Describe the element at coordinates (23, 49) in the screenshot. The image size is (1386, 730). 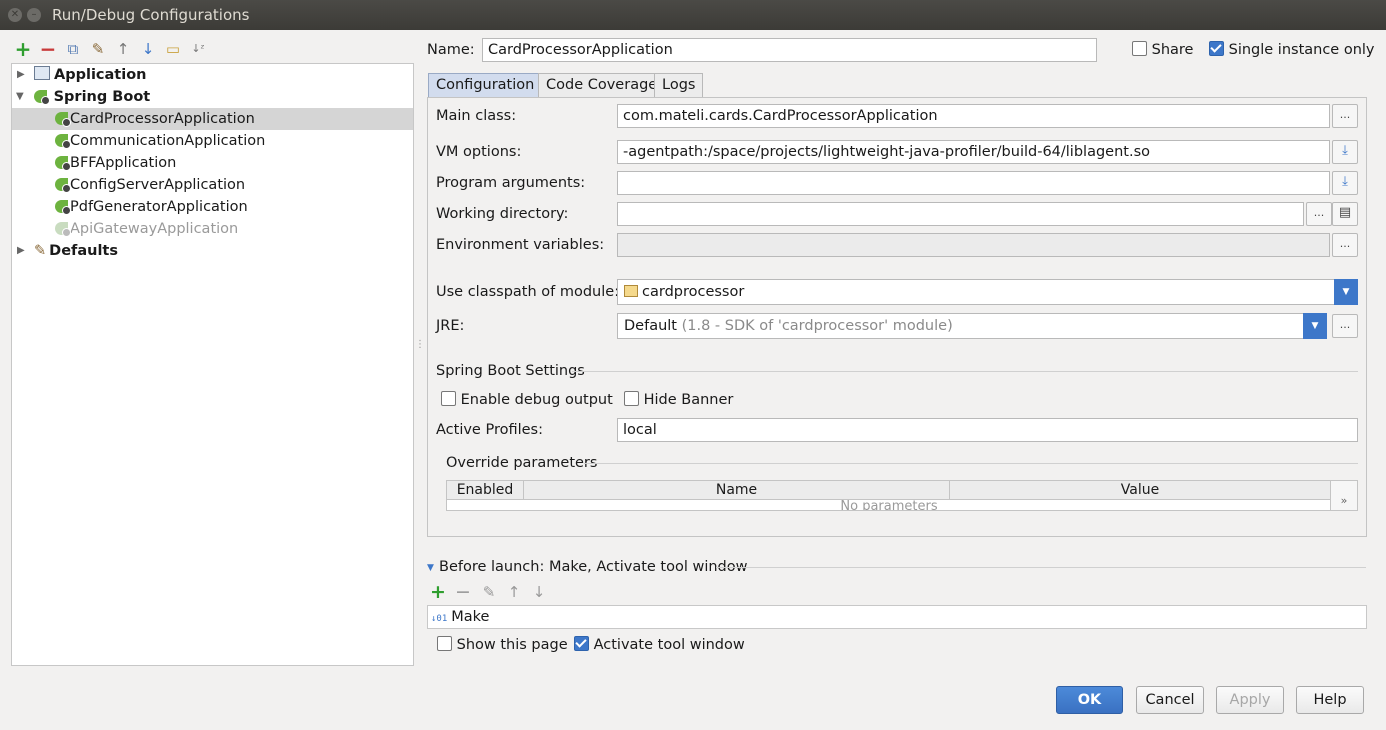
I see `add-icon: +` at that location.